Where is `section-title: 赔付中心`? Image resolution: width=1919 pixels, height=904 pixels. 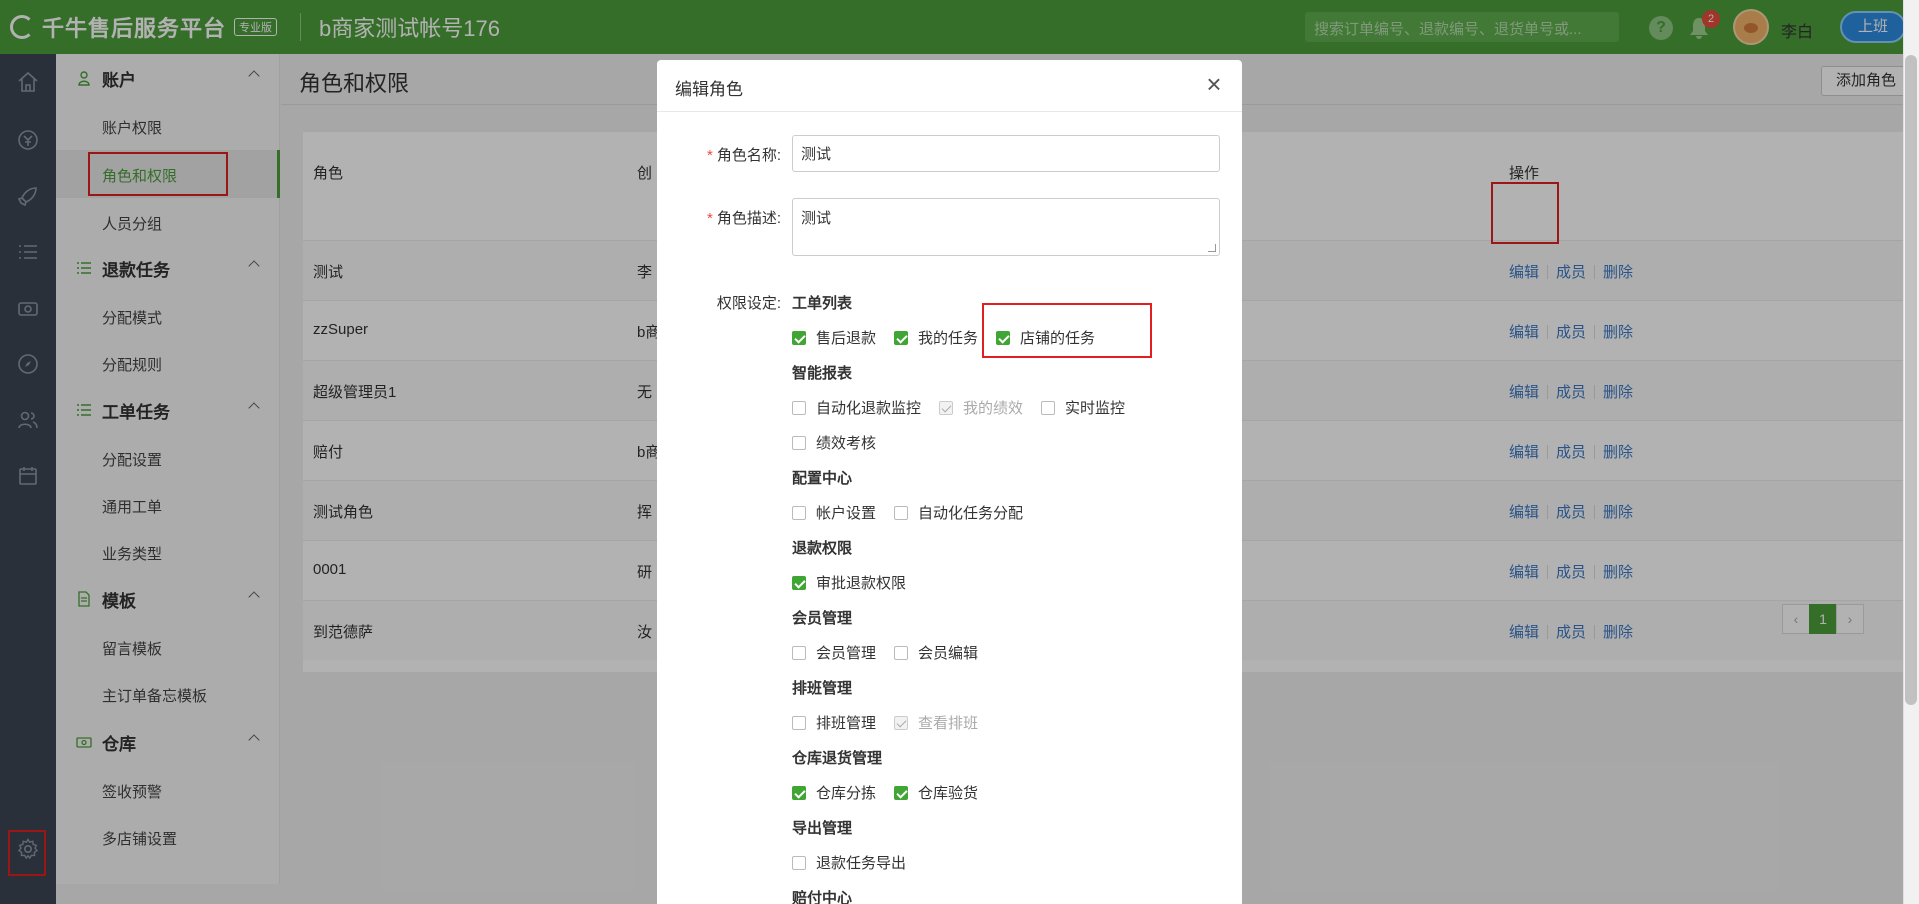
section-title: 赔付中心 is located at coordinates (822, 897).